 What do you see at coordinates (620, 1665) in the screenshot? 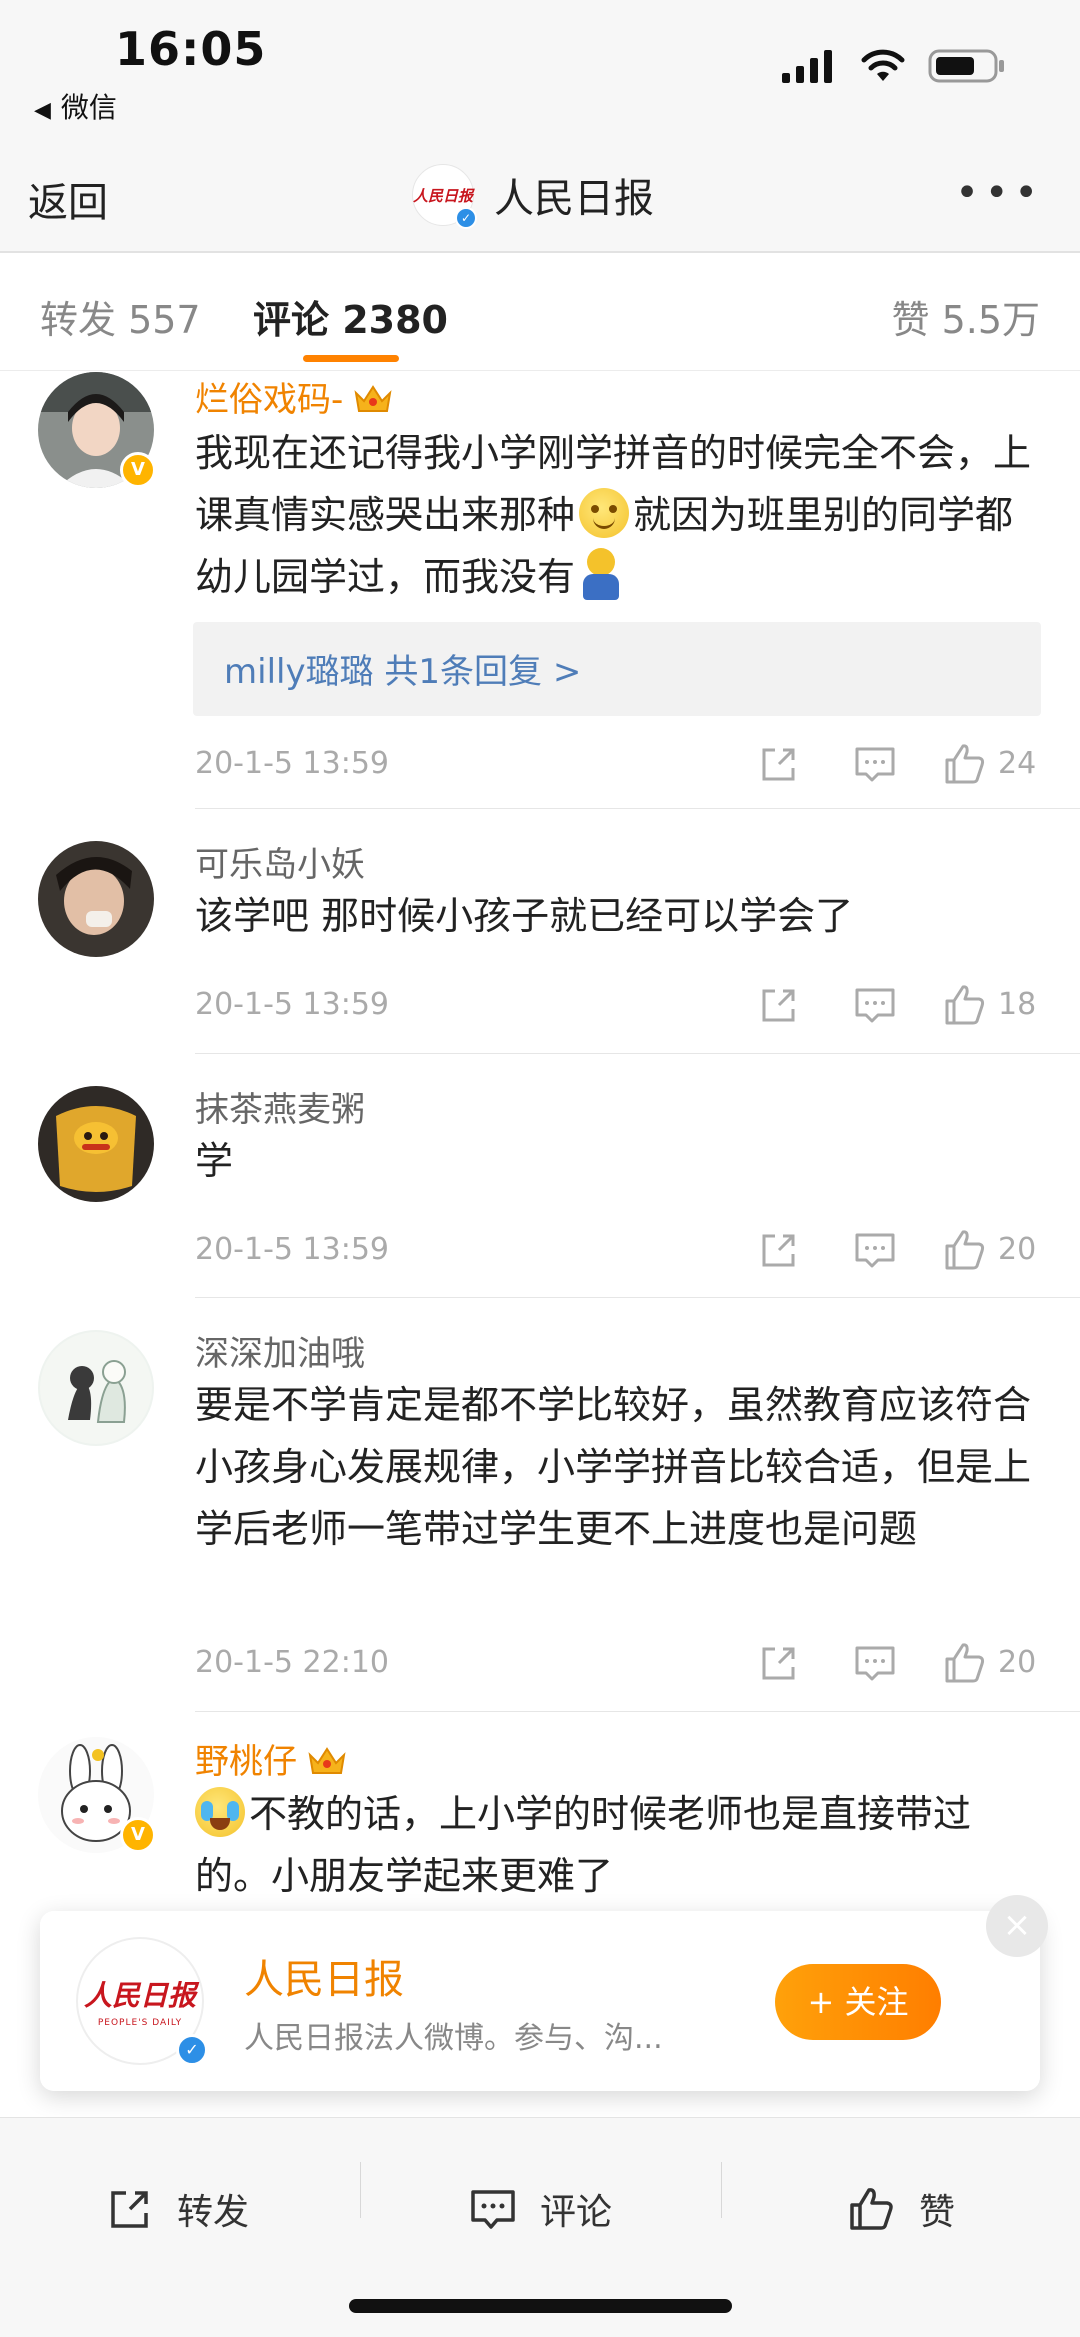
I see `comment-meta: 20-1-5 22:10 20` at bounding box center [620, 1665].